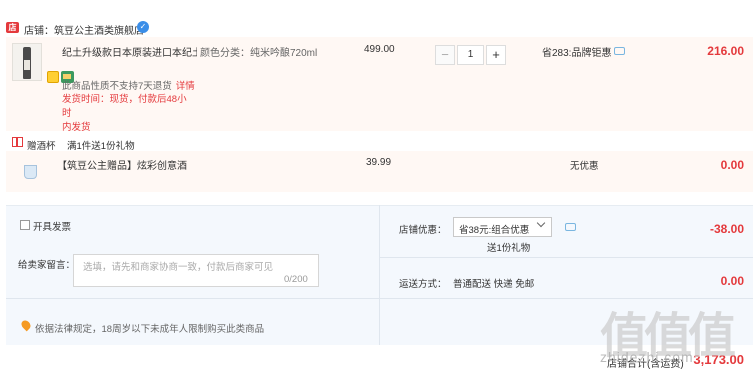 The width and height of the screenshot is (753, 379). What do you see at coordinates (379, 162) in the screenshot?
I see `gift-unit-price: 39.99` at bounding box center [379, 162].